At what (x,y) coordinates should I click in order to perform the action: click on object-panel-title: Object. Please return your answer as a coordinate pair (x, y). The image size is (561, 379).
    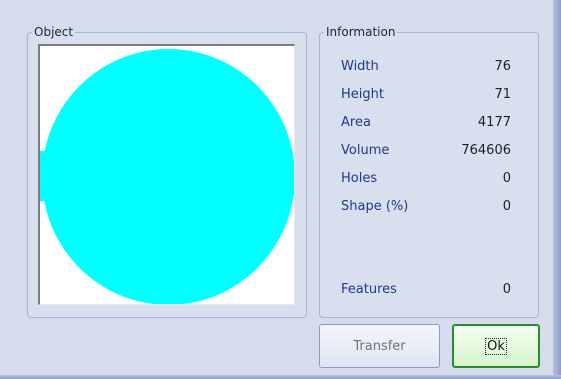
    Looking at the image, I should click on (54, 32).